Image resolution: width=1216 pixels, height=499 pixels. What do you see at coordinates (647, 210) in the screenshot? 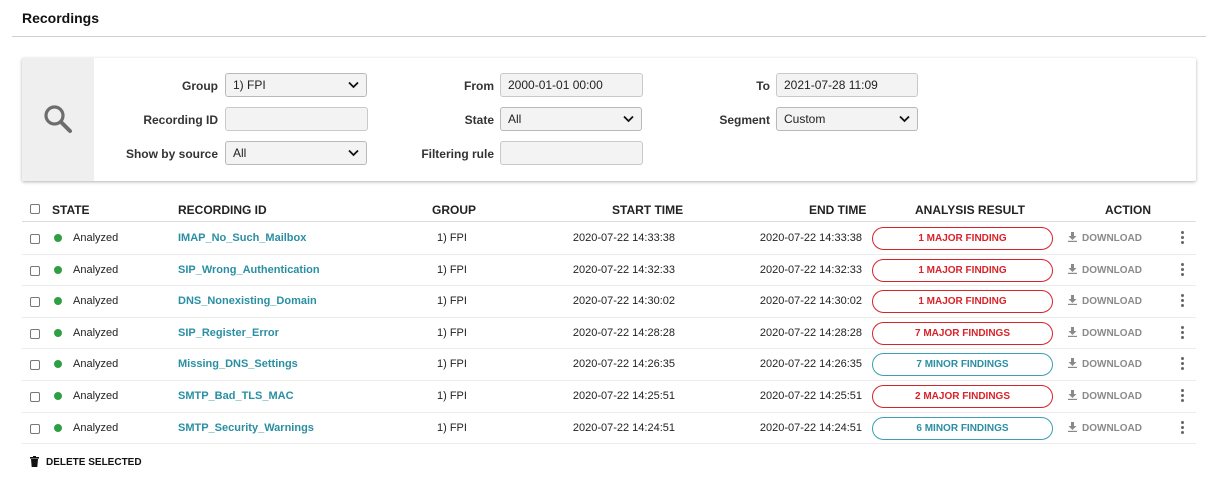
I see `col-start-time-header: START TIME` at bounding box center [647, 210].